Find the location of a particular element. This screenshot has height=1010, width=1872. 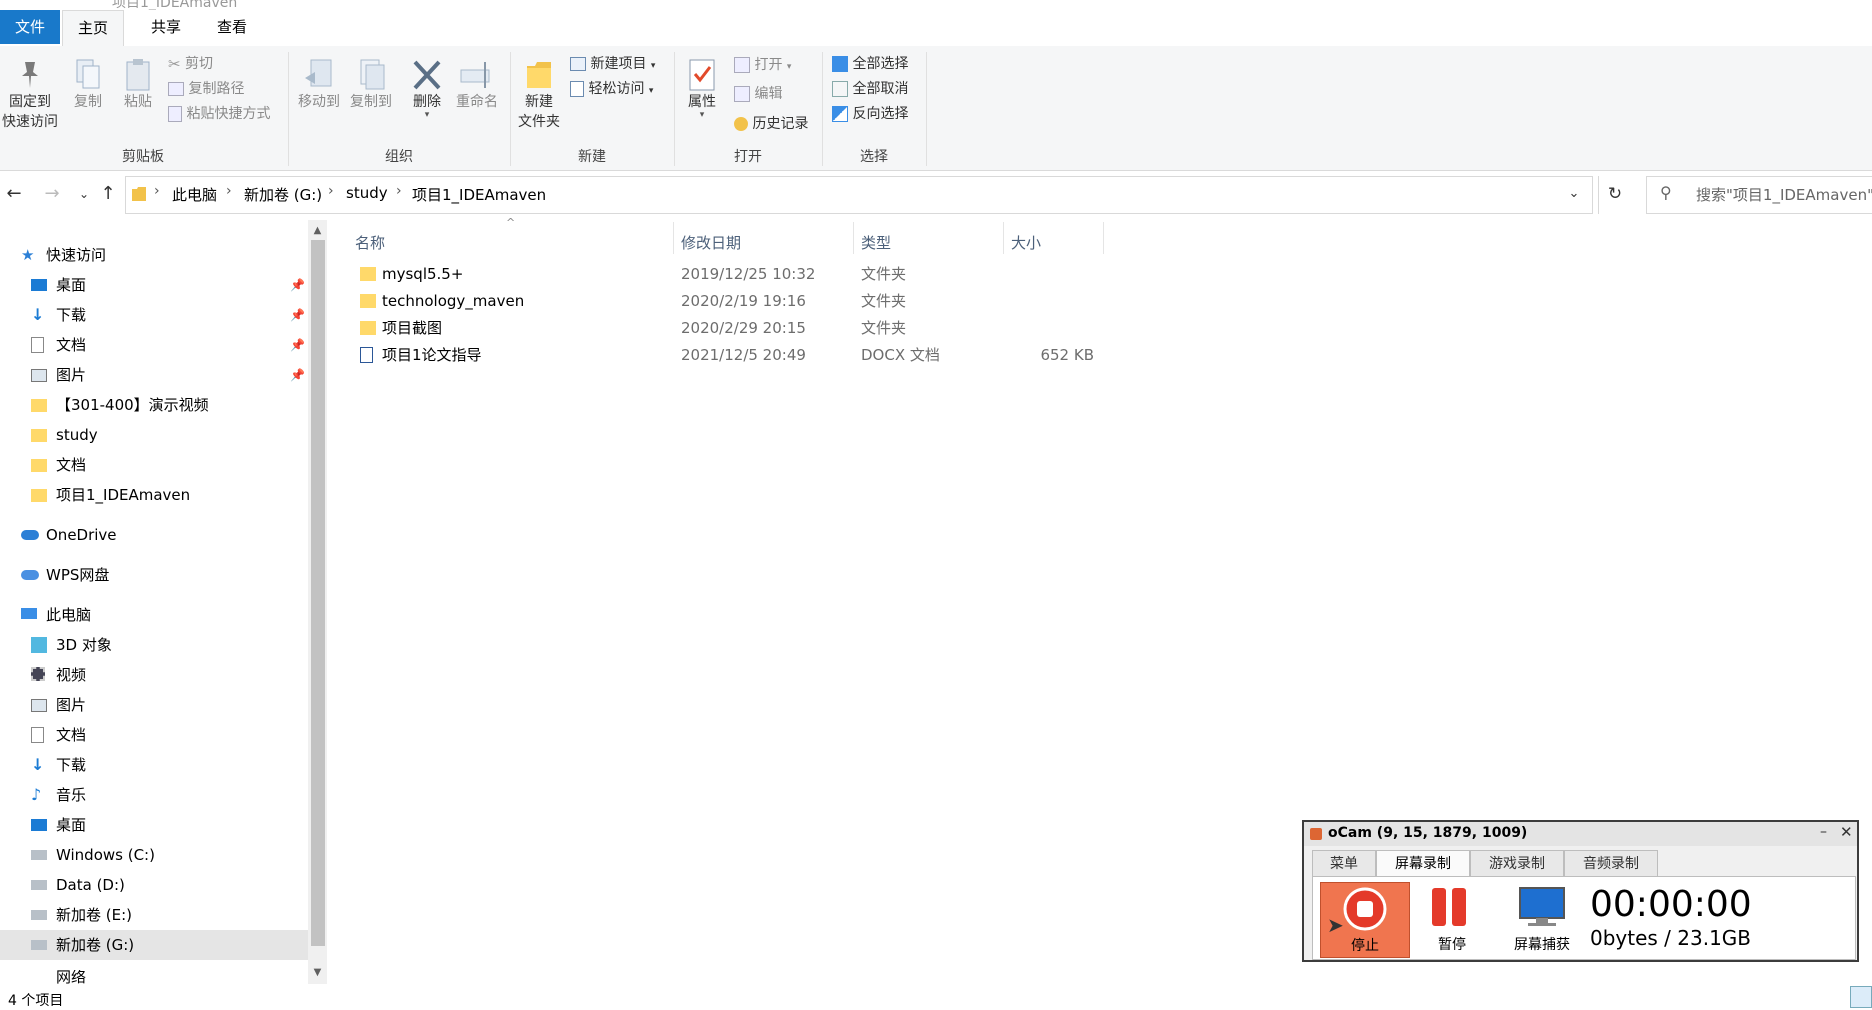

close-icon: ✕ is located at coordinates (1846, 832).